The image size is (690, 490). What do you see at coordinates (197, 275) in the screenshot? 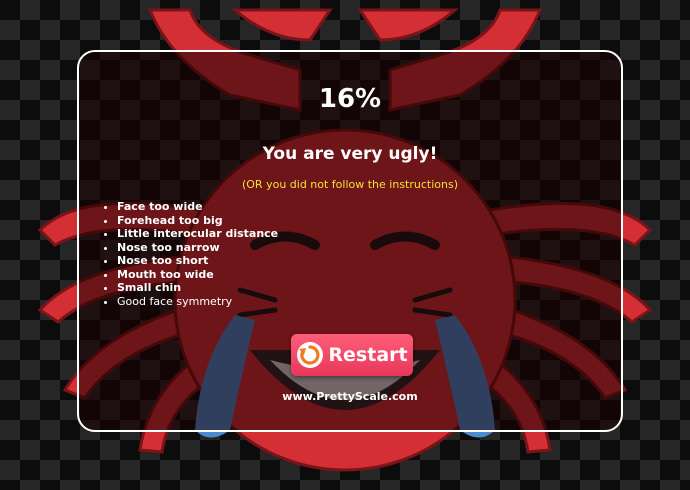
I see `feature-item: Mouth too wide` at bounding box center [197, 275].